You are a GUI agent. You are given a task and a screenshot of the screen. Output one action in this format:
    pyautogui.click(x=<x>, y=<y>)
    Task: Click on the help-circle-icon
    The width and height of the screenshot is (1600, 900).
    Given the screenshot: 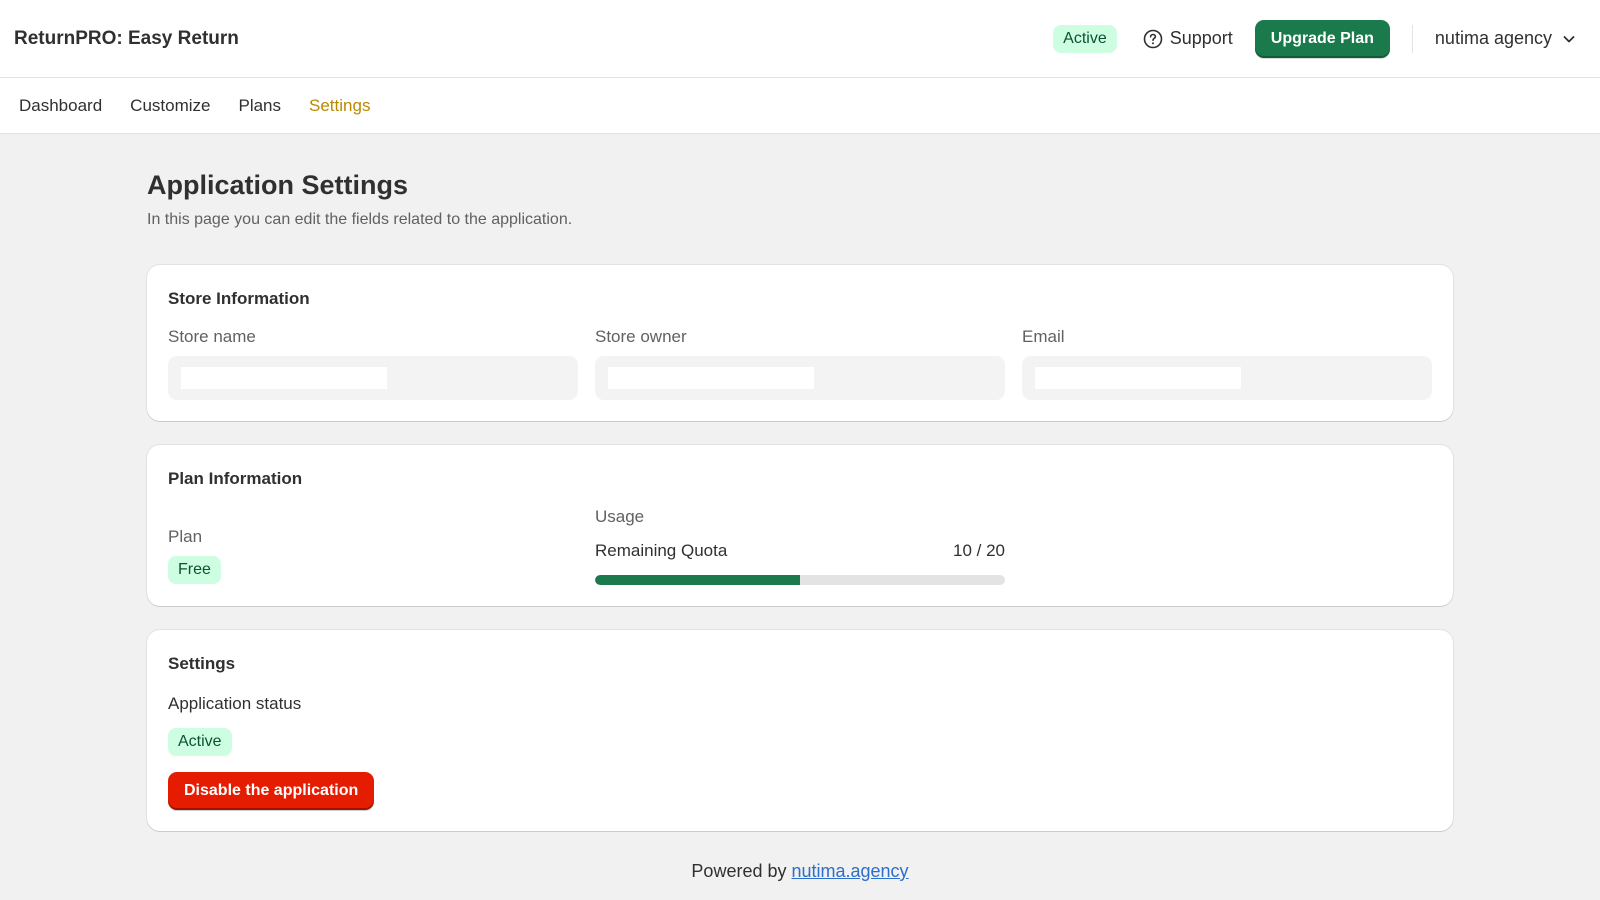 What is the action you would take?
    pyautogui.click(x=1153, y=38)
    